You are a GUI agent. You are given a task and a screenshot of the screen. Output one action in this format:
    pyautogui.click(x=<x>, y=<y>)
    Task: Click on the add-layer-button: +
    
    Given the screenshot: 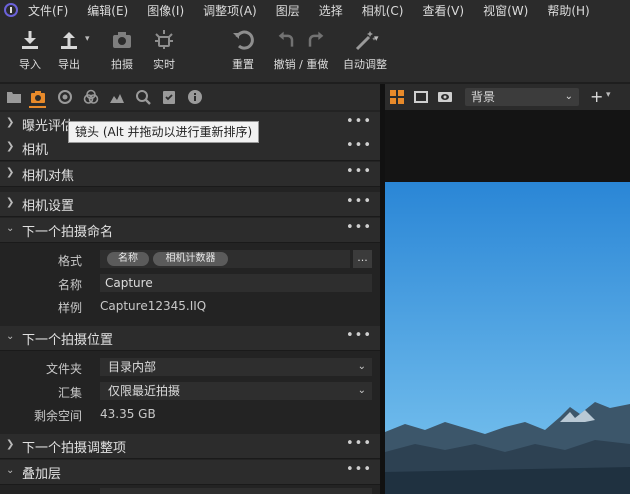 What is the action you would take?
    pyautogui.click(x=596, y=96)
    